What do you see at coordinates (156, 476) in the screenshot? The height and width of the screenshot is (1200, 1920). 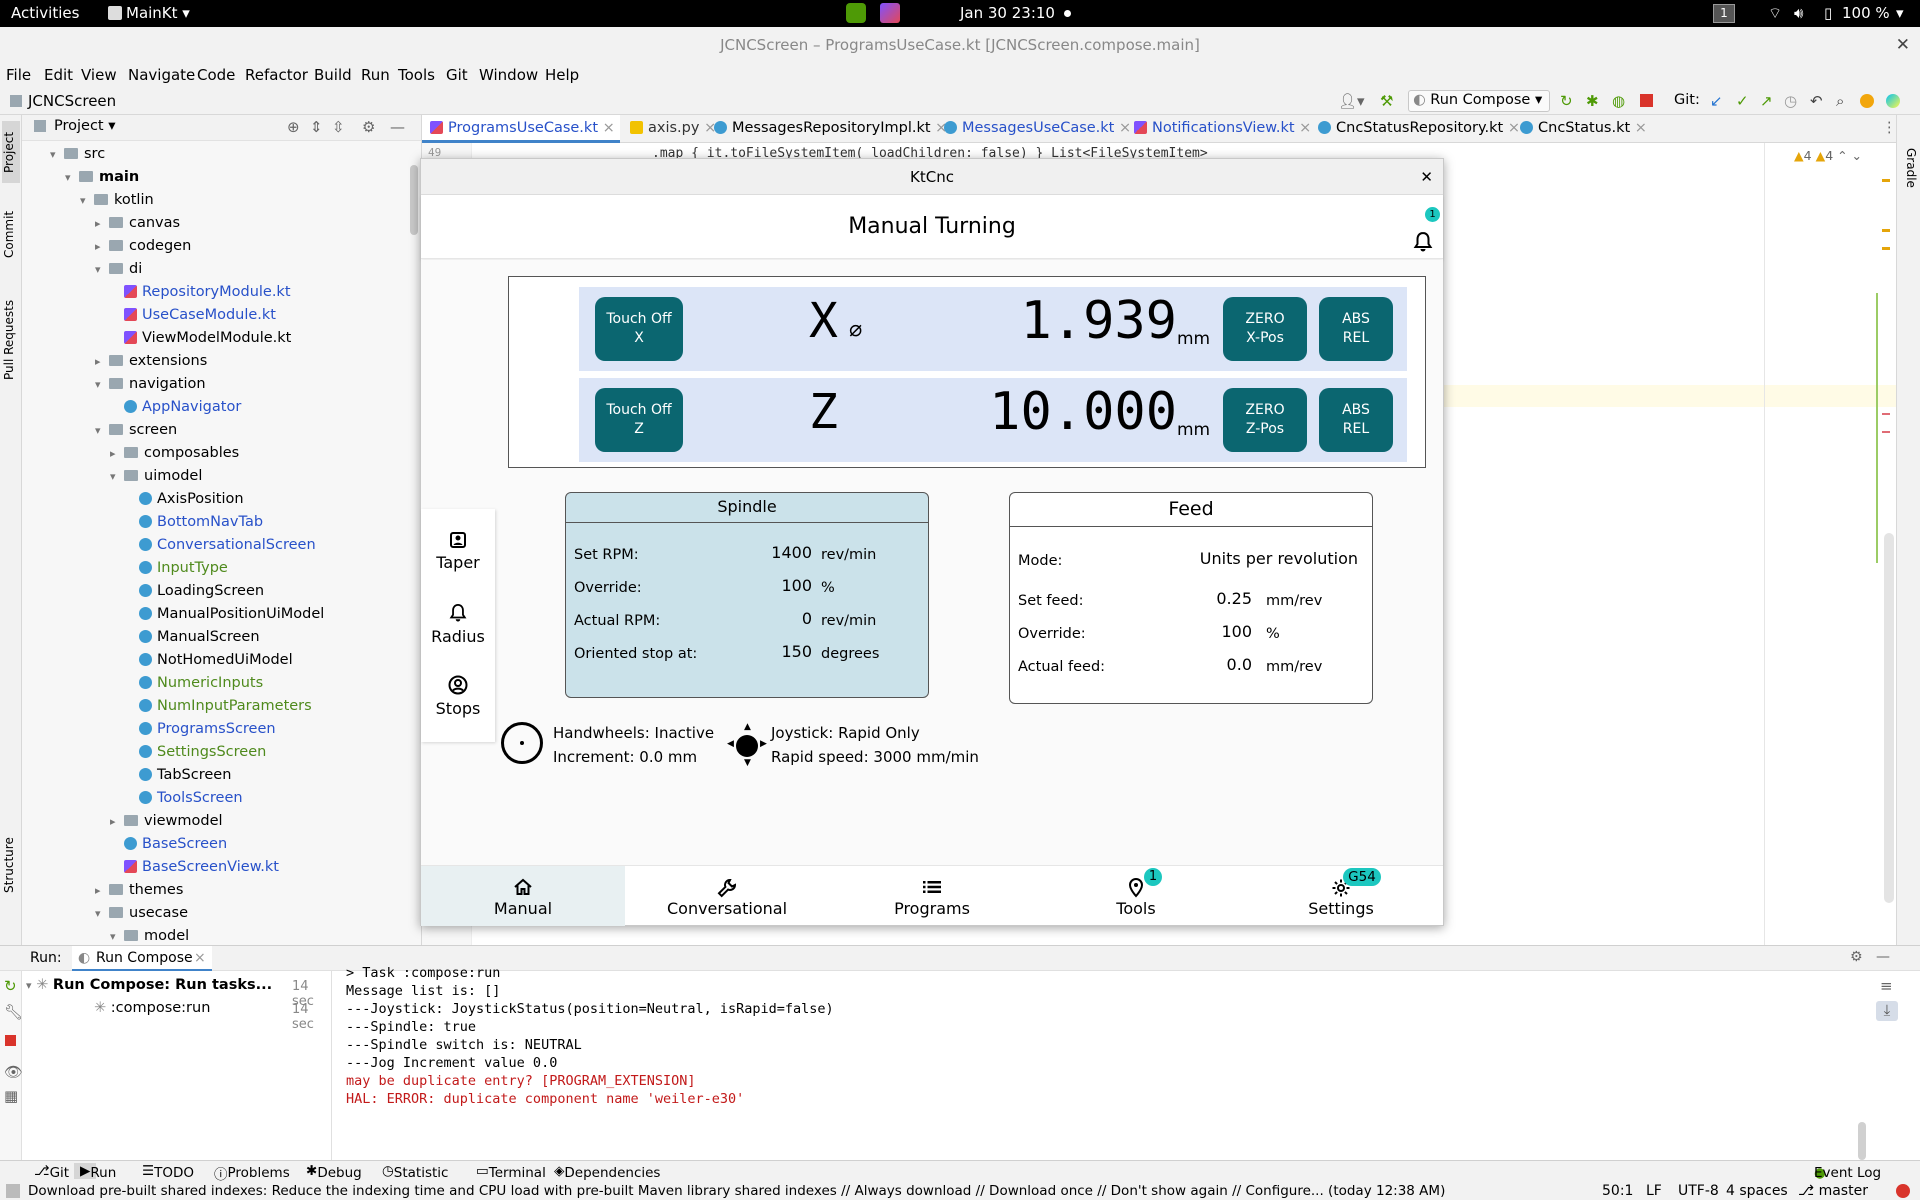 I see `tree-item: ▾ uimodel` at bounding box center [156, 476].